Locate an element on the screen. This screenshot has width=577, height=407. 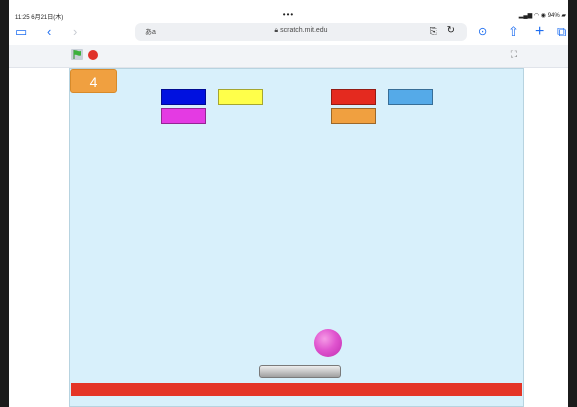
green-flag-icon is located at coordinates (77, 54).